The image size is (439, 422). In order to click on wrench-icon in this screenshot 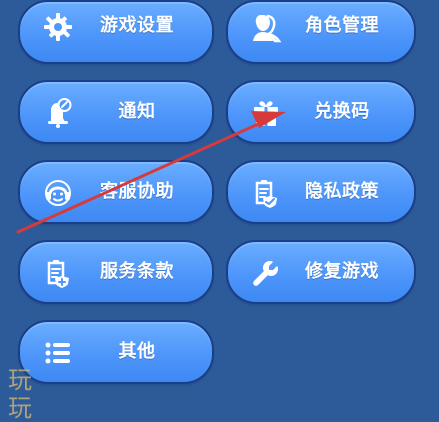, I will do `click(265, 273)`.